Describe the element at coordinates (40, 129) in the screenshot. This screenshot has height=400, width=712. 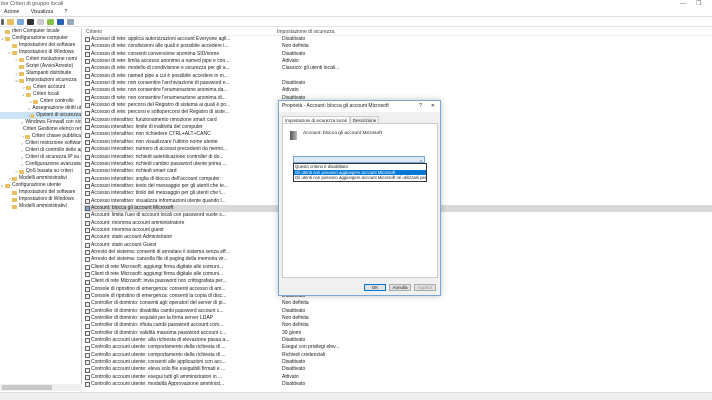
I see `tree-node: Criteri Gestione elenco reti` at that location.